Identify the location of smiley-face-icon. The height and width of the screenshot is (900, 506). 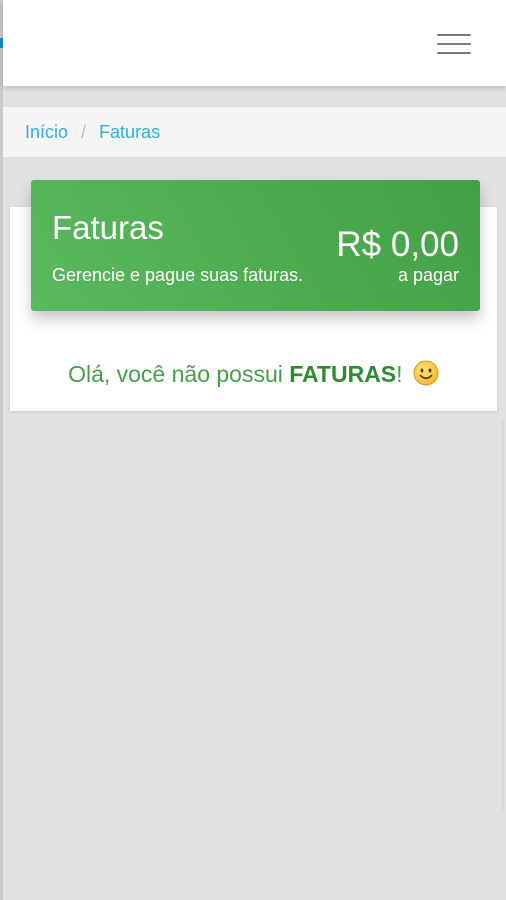
(426, 376).